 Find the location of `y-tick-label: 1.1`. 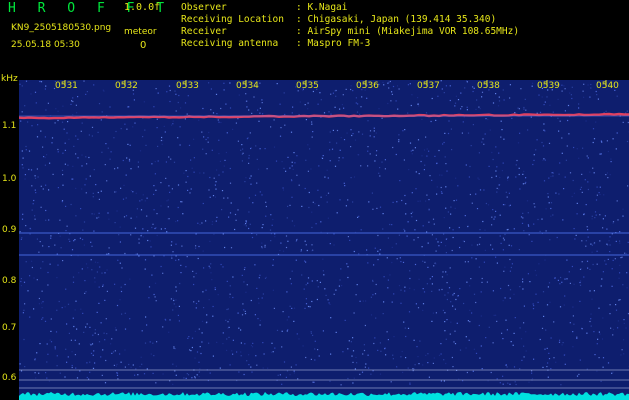

y-tick-label: 1.1 is located at coordinates (9, 126).